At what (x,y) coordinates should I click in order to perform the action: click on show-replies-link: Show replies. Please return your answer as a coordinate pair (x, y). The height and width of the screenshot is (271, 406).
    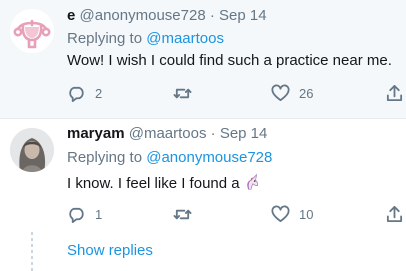
    Looking at the image, I should click on (110, 250).